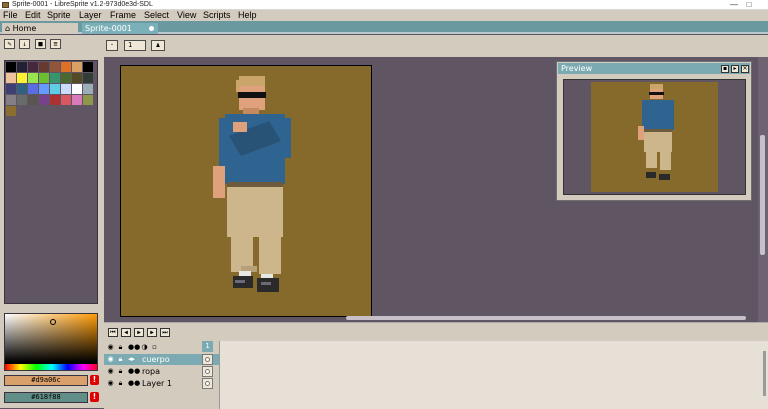  What do you see at coordinates (207, 359) in the screenshot?
I see `cel-cuerpo` at bounding box center [207, 359].